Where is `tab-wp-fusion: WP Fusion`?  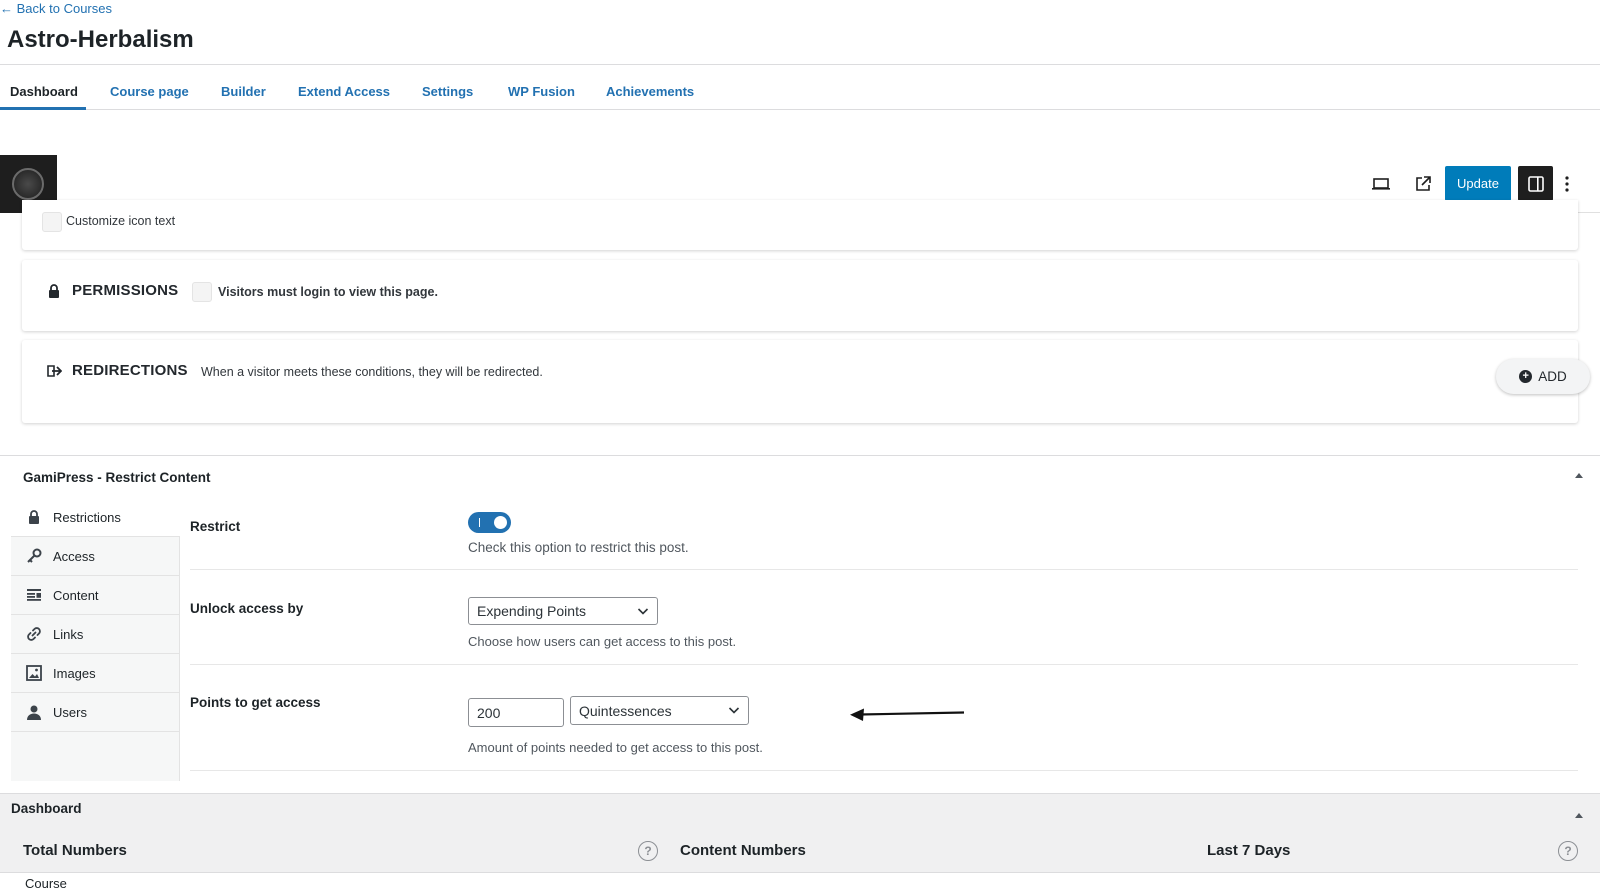
tab-wp-fusion: WP Fusion is located at coordinates (541, 91).